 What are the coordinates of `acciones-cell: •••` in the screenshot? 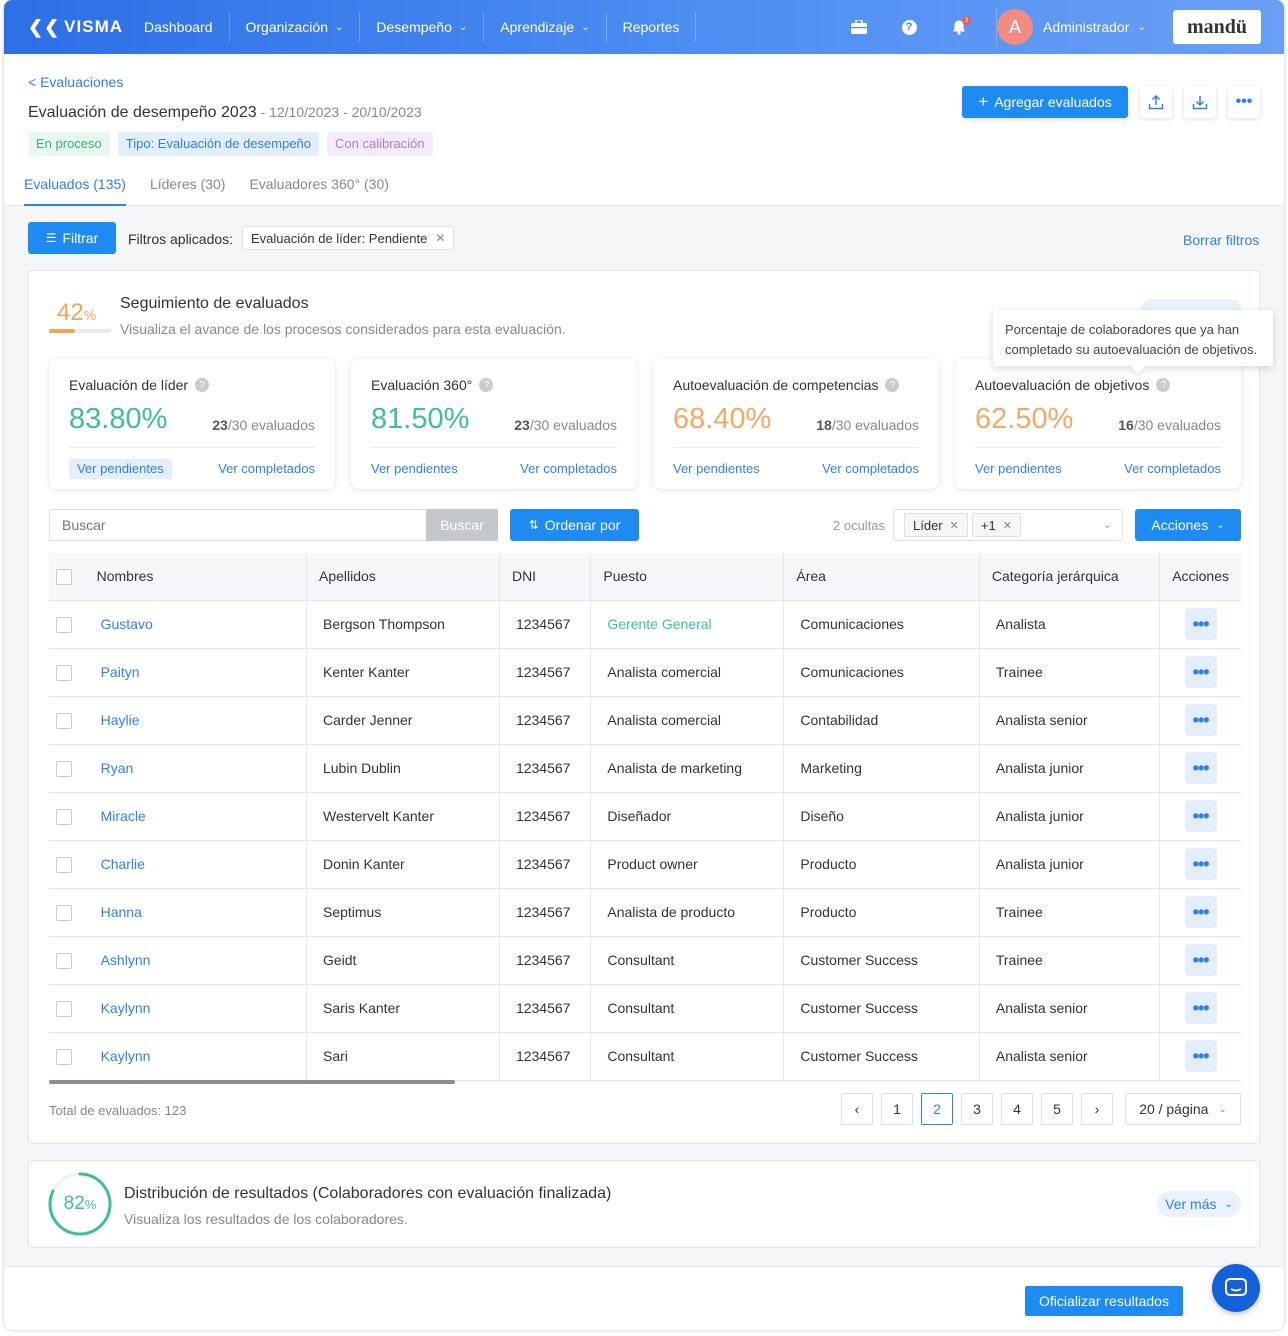 It's located at (1200, 1008).